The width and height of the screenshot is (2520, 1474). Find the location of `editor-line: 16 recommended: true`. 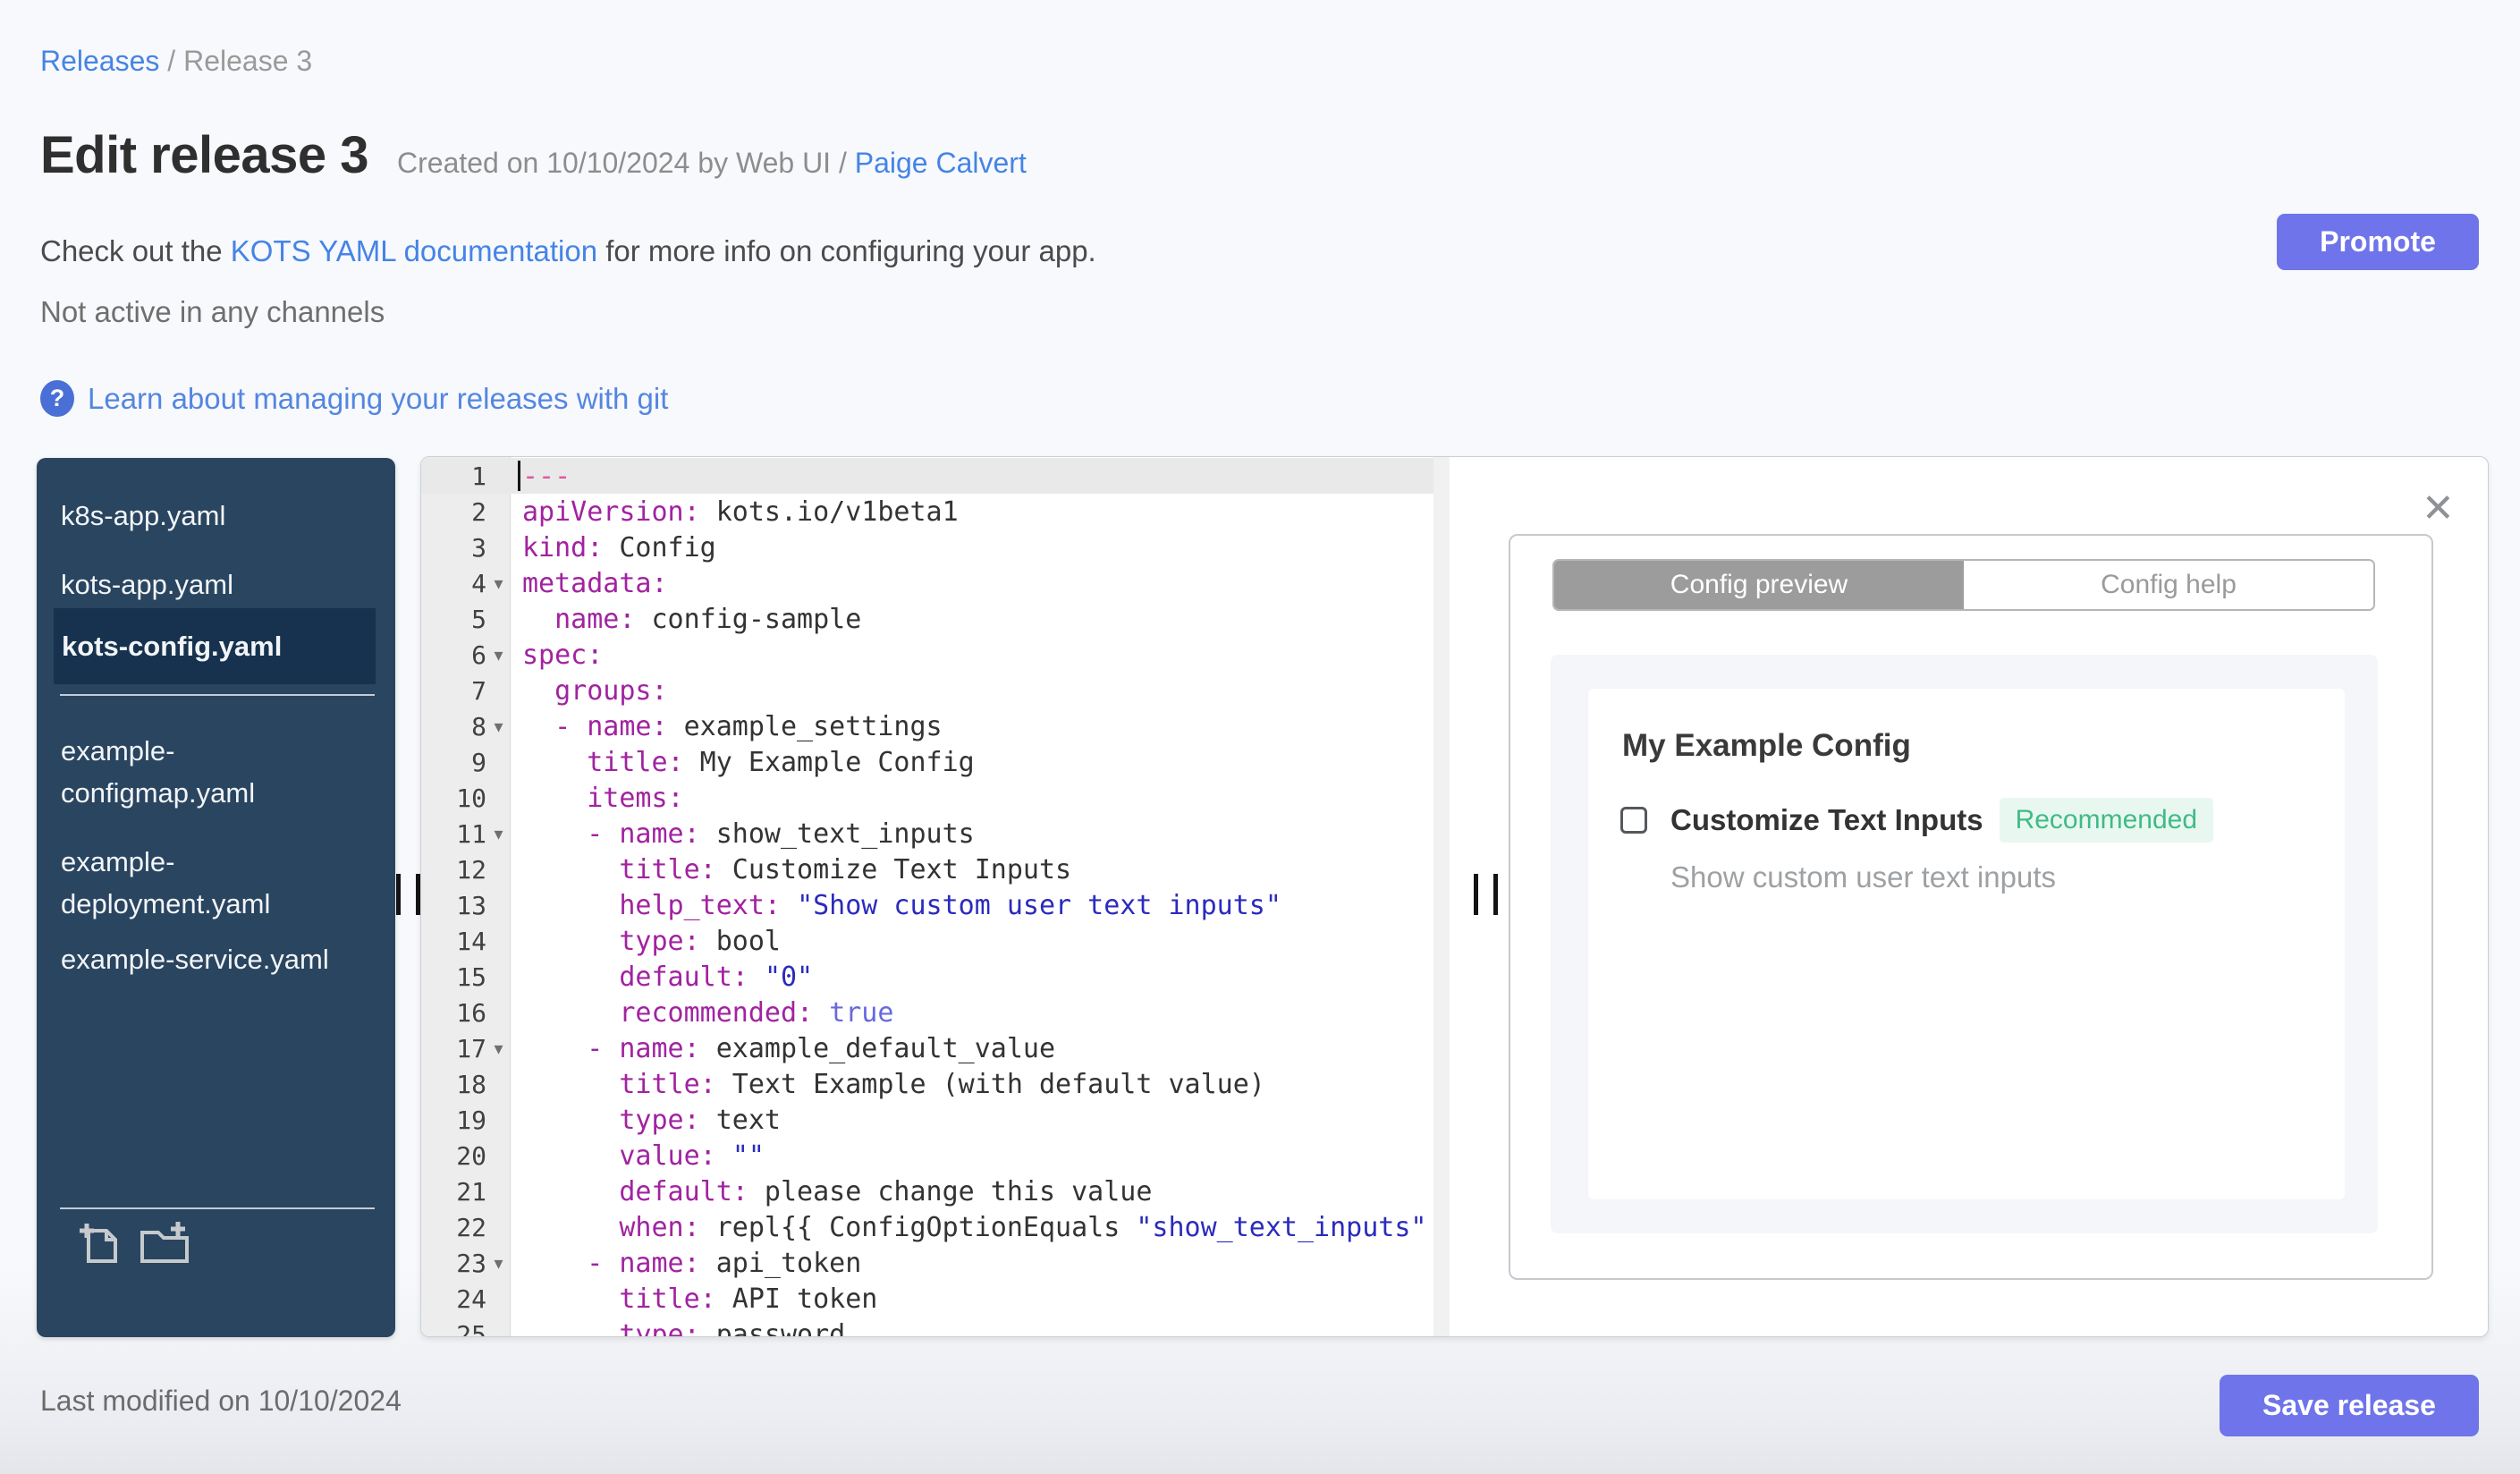

editor-line: 16 recommended: true is located at coordinates (935, 1013).